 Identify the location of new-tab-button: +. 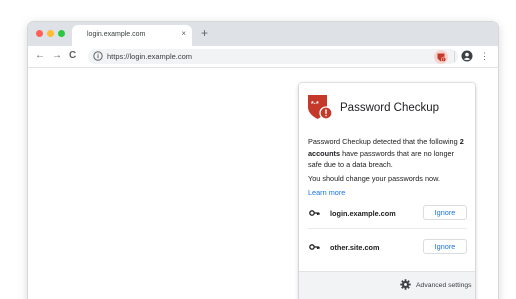
(204, 33).